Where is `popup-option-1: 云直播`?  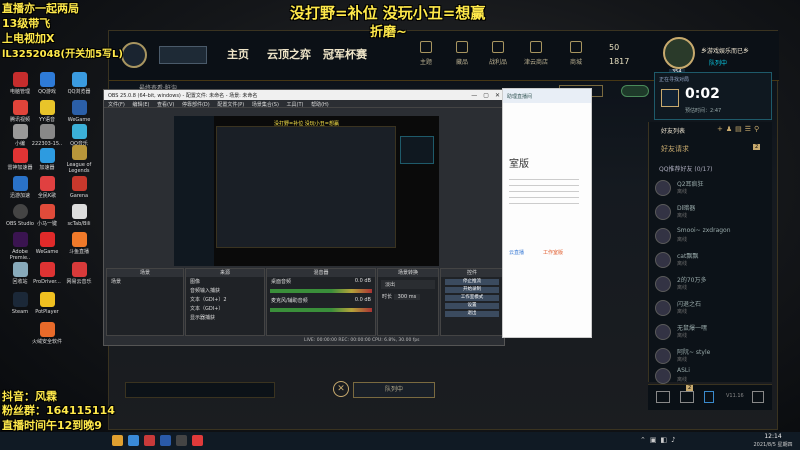 popup-option-1: 云直播 is located at coordinates (516, 252).